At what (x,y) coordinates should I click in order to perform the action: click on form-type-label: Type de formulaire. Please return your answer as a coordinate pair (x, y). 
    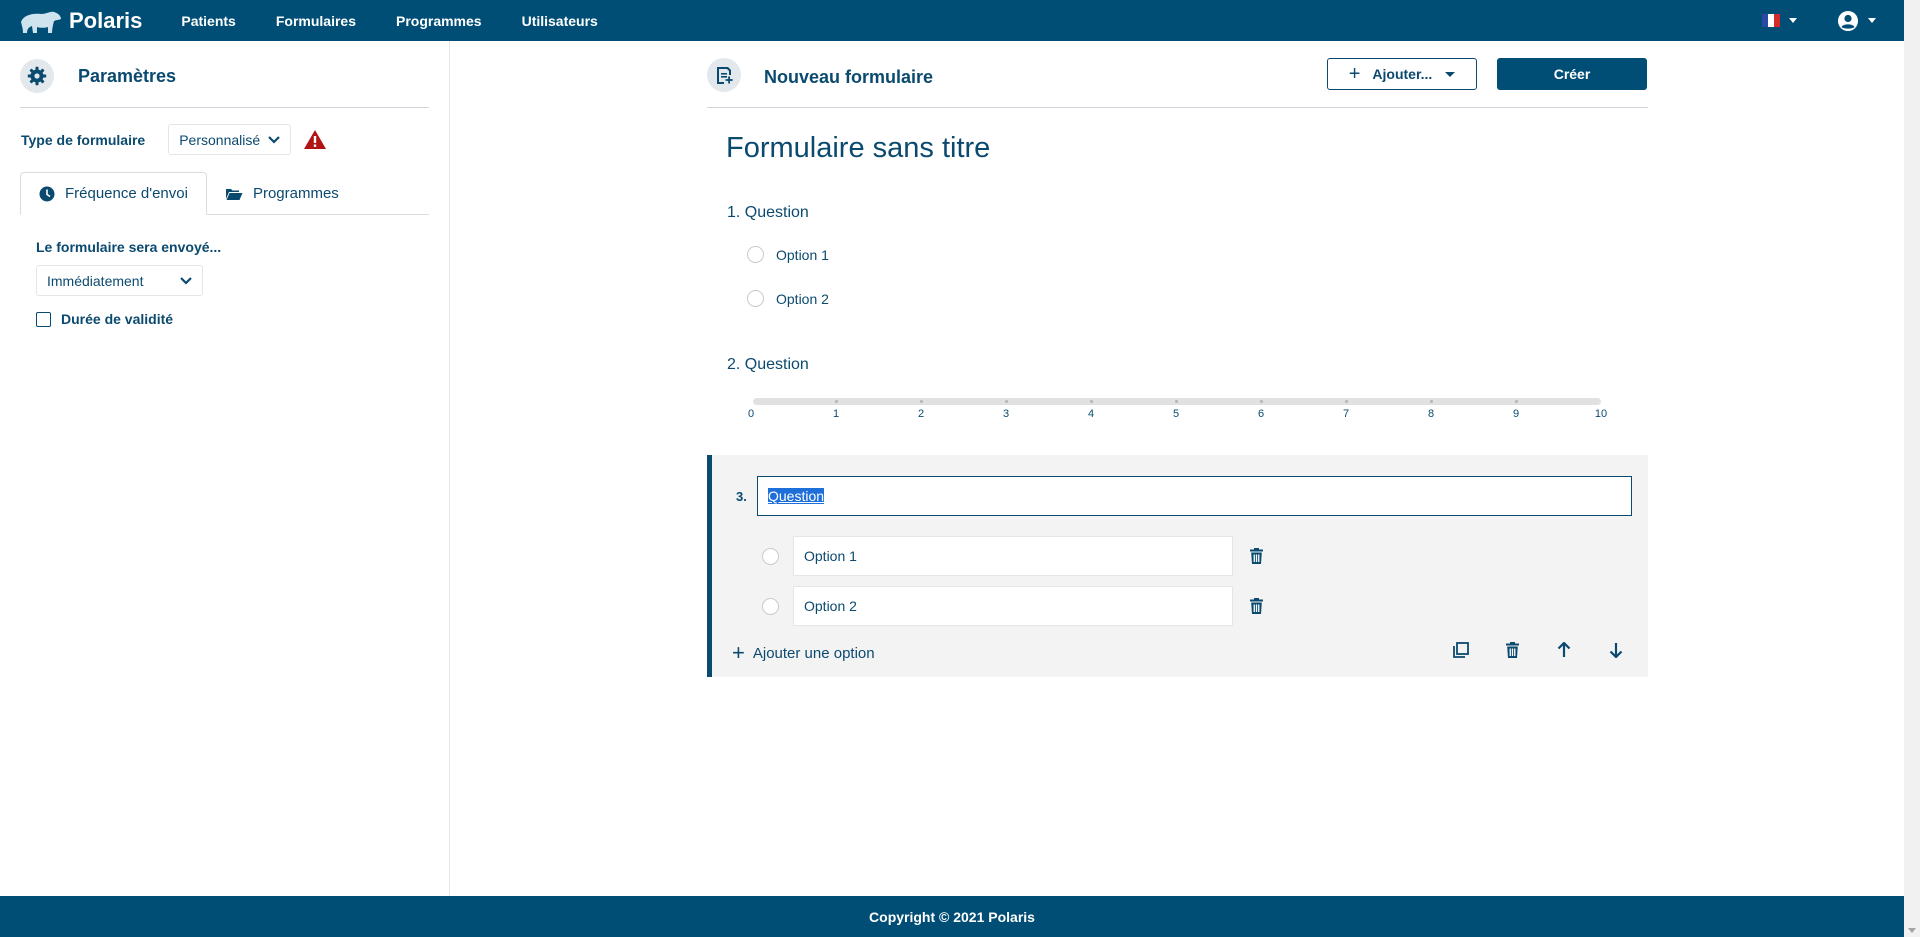
    Looking at the image, I should click on (83, 139).